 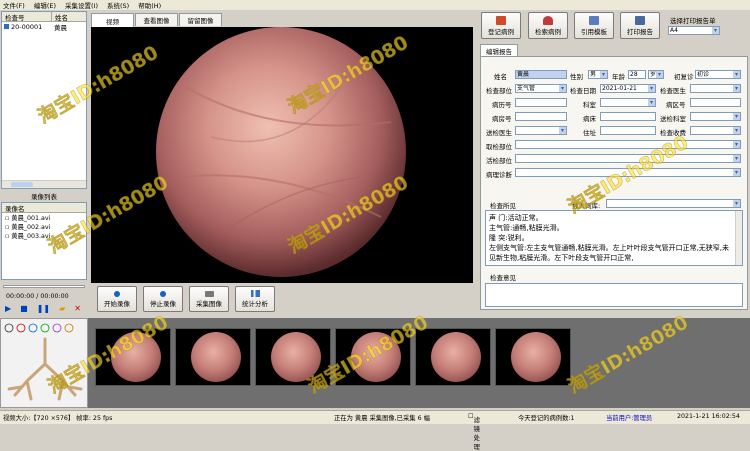 I want to click on biopsy-select, so click(x=628, y=158).